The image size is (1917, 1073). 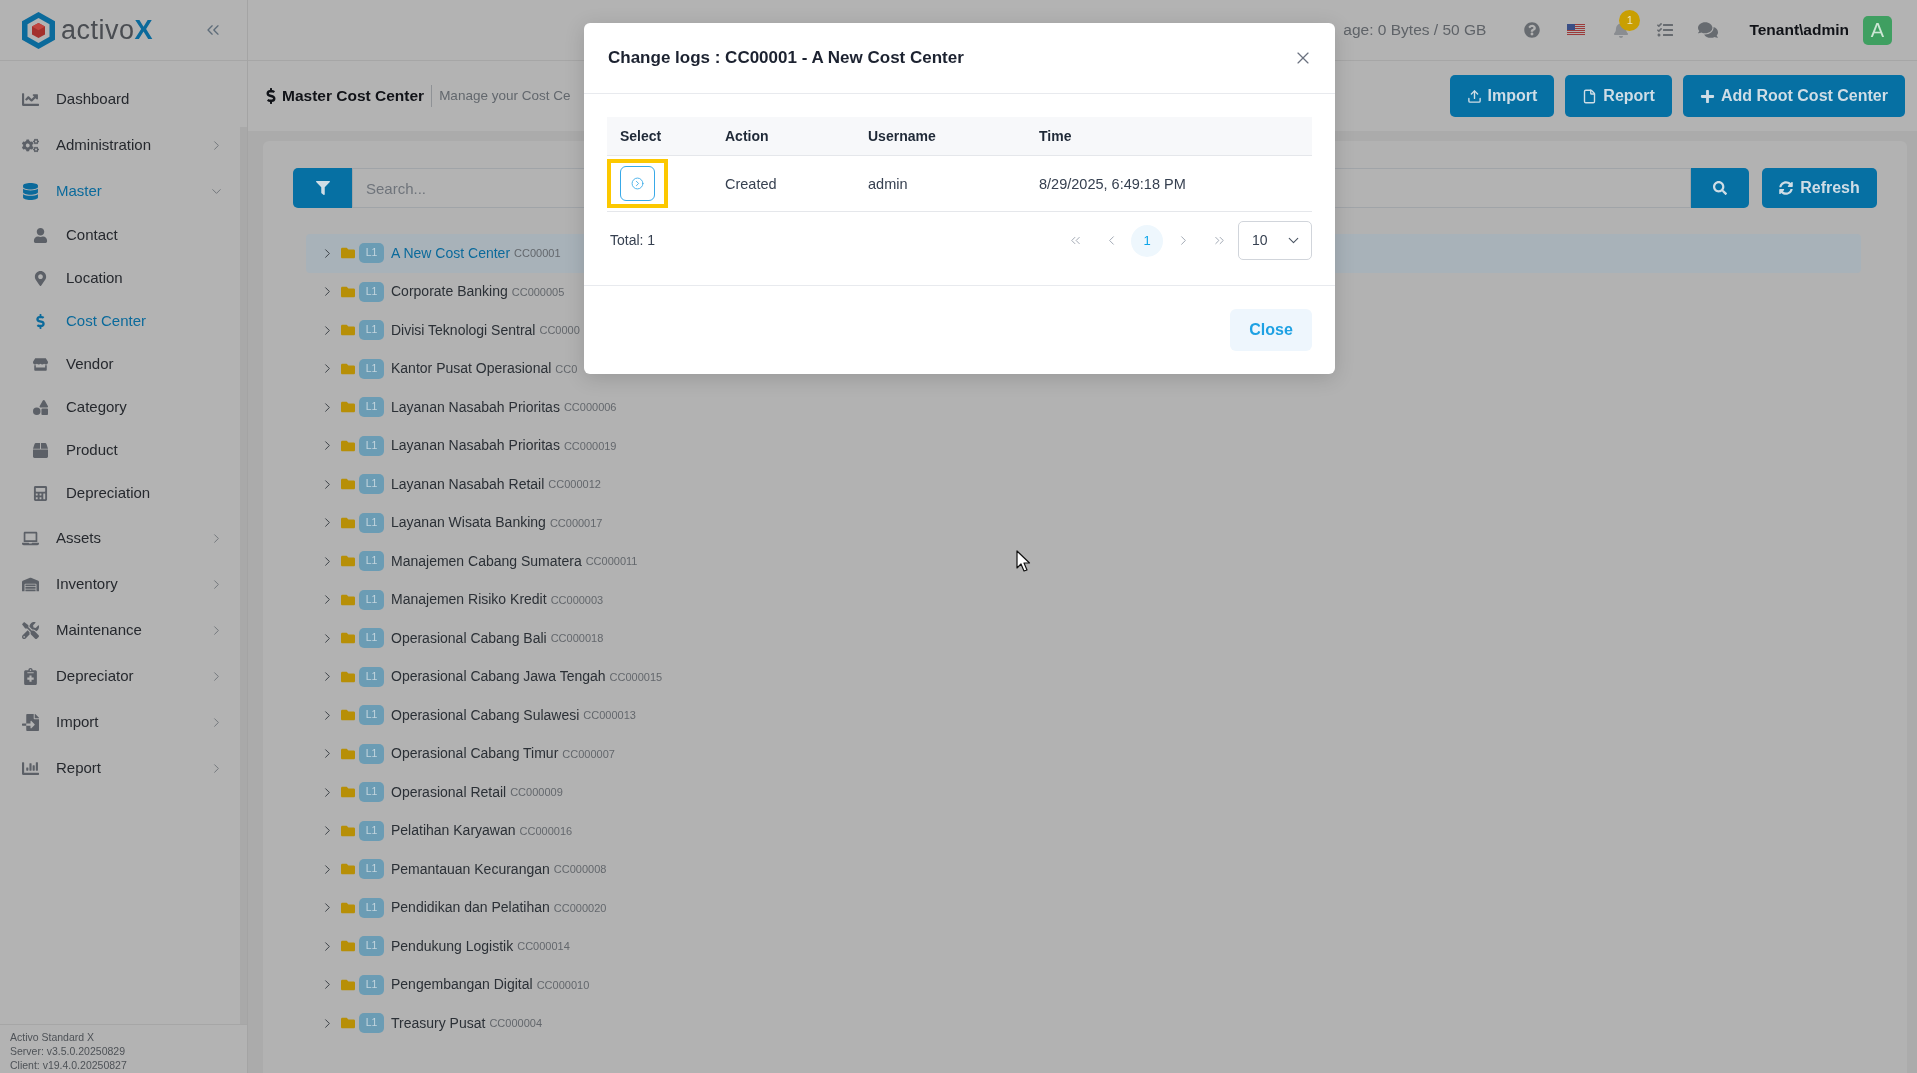 What do you see at coordinates (107, 30) in the screenshot?
I see `logo-text: activoX` at bounding box center [107, 30].